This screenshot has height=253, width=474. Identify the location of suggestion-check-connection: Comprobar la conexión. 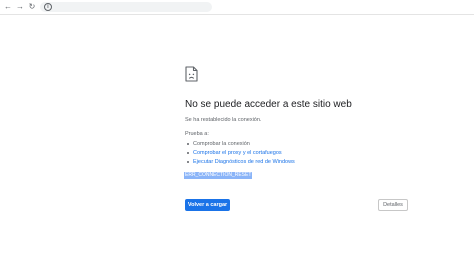
(241, 144).